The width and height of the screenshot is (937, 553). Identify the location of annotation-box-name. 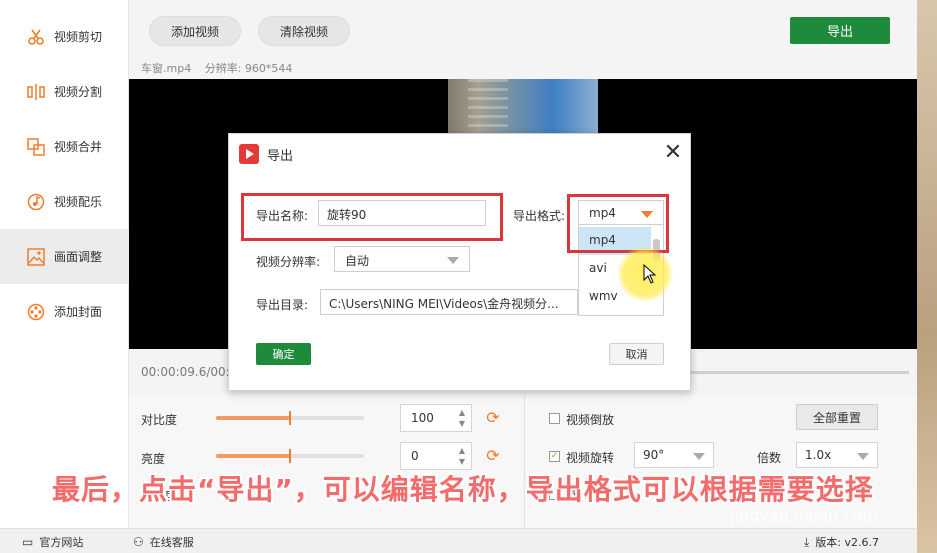
(372, 217).